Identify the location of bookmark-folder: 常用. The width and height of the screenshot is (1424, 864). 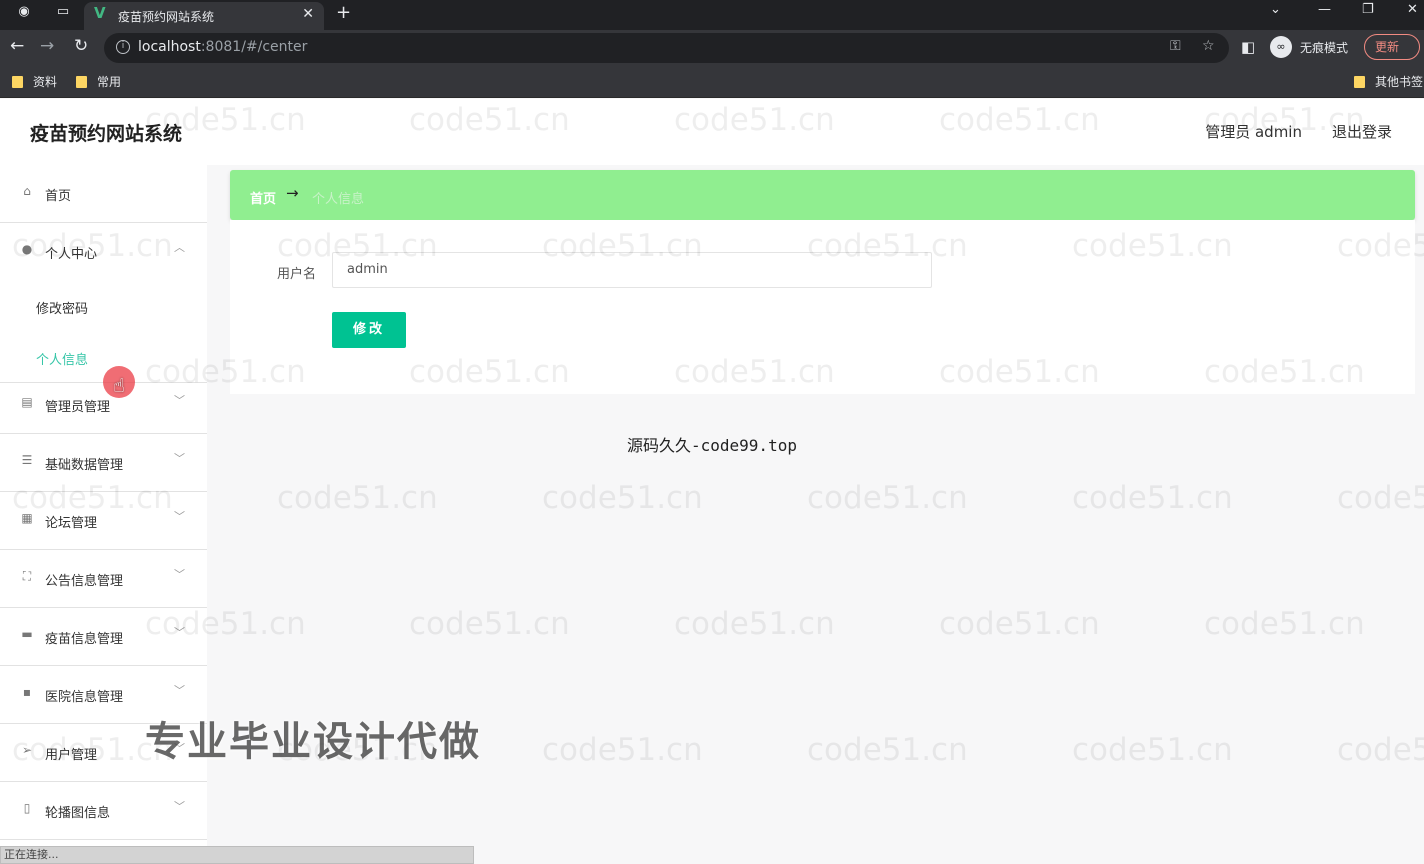
(98, 81).